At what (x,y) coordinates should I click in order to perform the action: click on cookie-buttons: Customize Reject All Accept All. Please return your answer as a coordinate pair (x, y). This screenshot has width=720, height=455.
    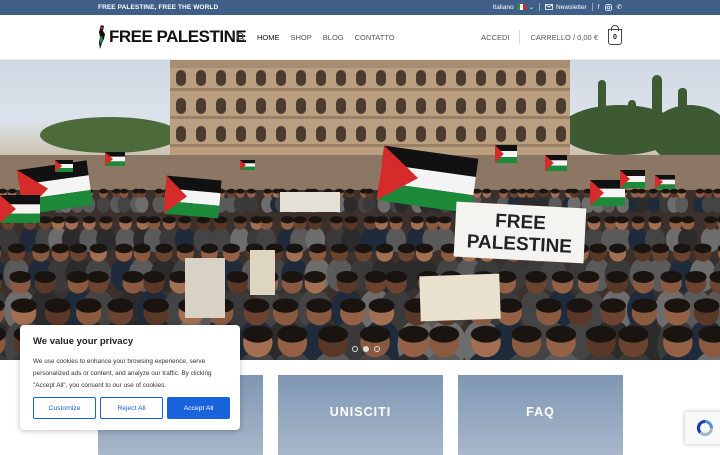
    Looking at the image, I should click on (131, 408).